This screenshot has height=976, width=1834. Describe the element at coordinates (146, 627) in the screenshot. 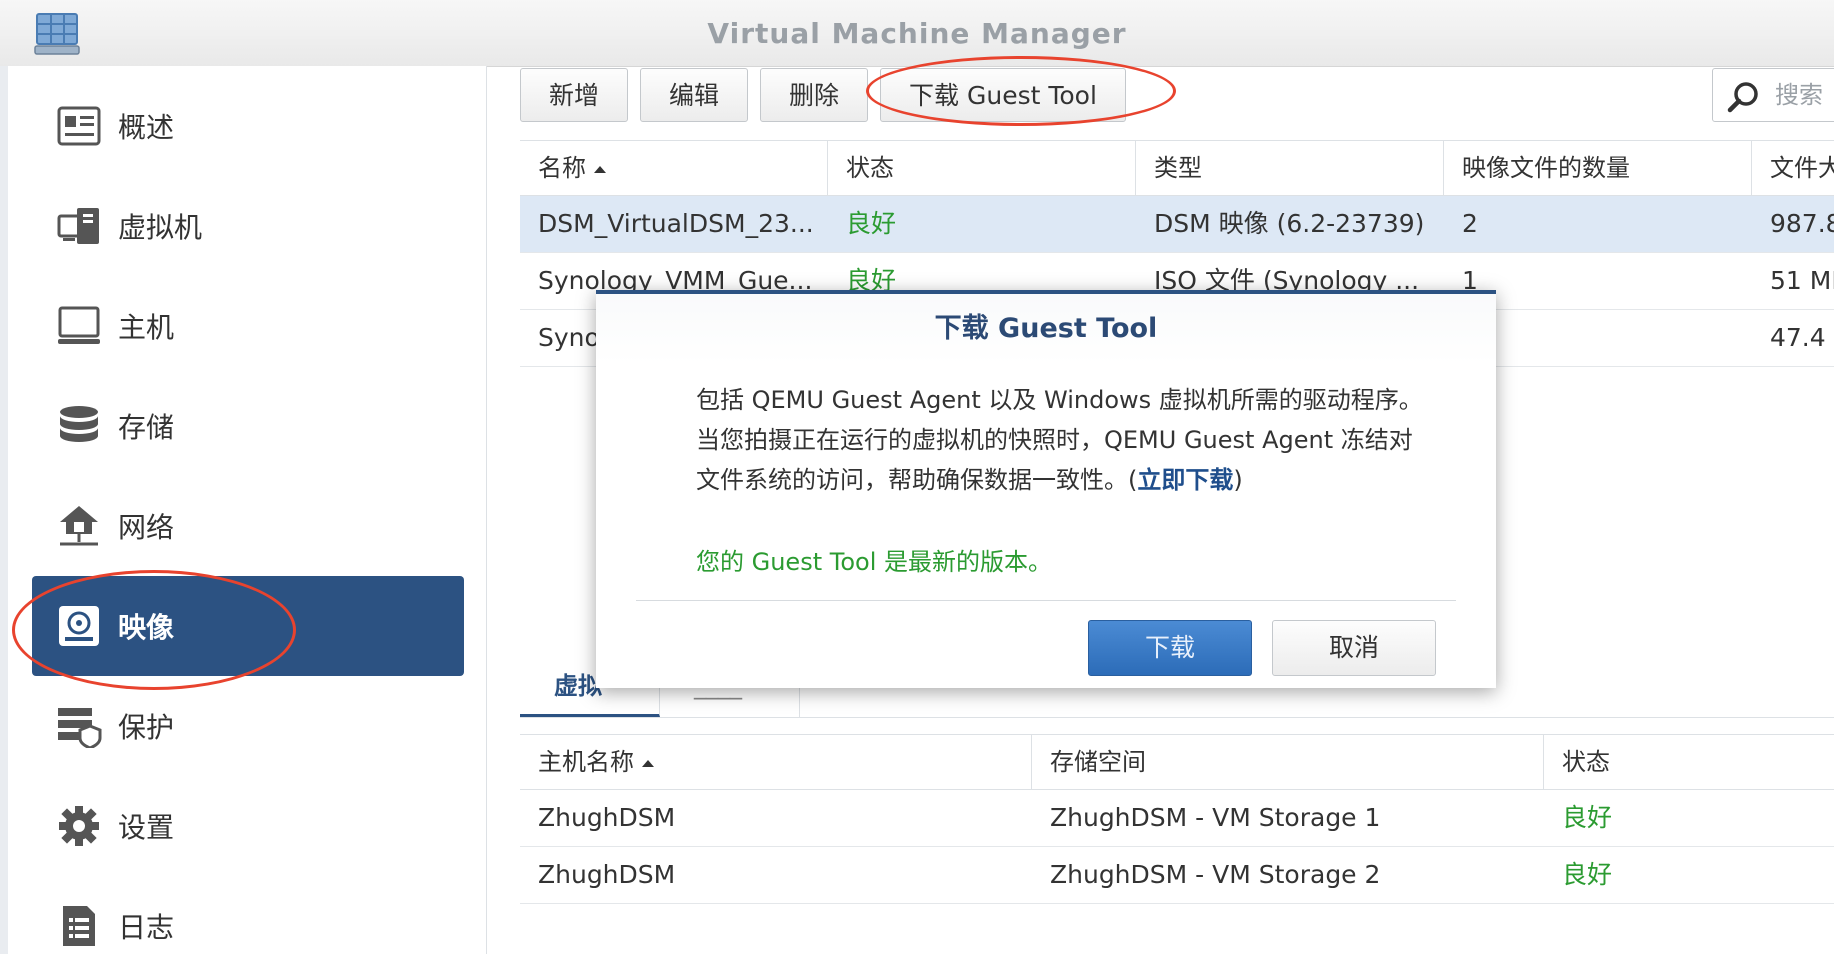

I see `sidebar-item-label: 映像` at that location.